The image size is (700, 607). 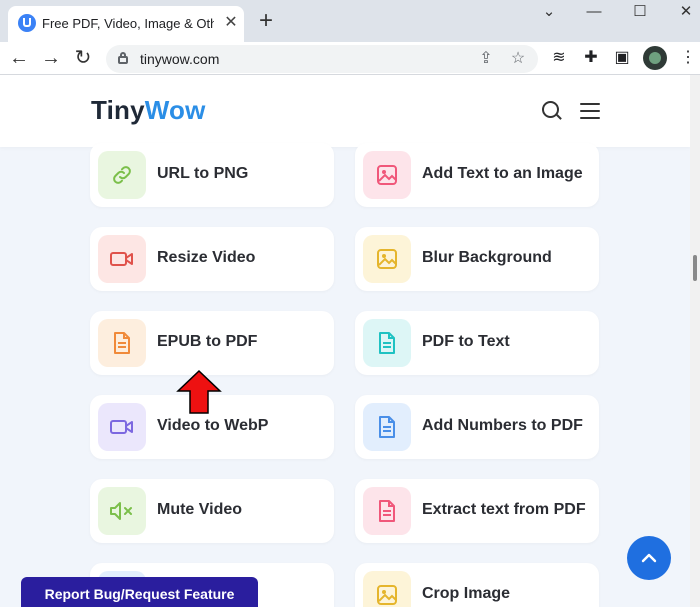 I want to click on tool-card-label: Video to WebP, so click(x=213, y=425).